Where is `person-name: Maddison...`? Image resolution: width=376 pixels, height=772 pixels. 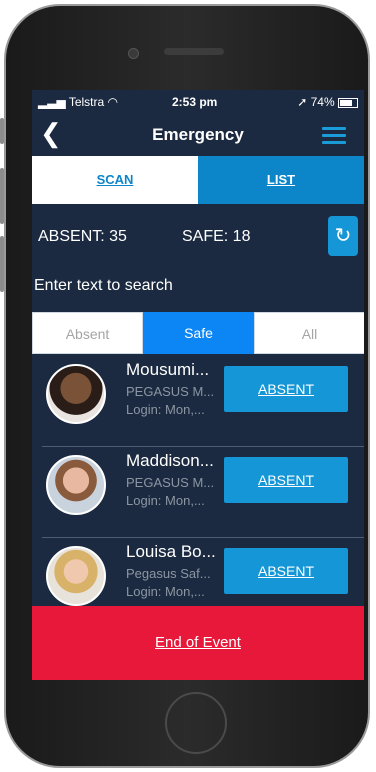
person-name: Maddison... is located at coordinates (170, 460).